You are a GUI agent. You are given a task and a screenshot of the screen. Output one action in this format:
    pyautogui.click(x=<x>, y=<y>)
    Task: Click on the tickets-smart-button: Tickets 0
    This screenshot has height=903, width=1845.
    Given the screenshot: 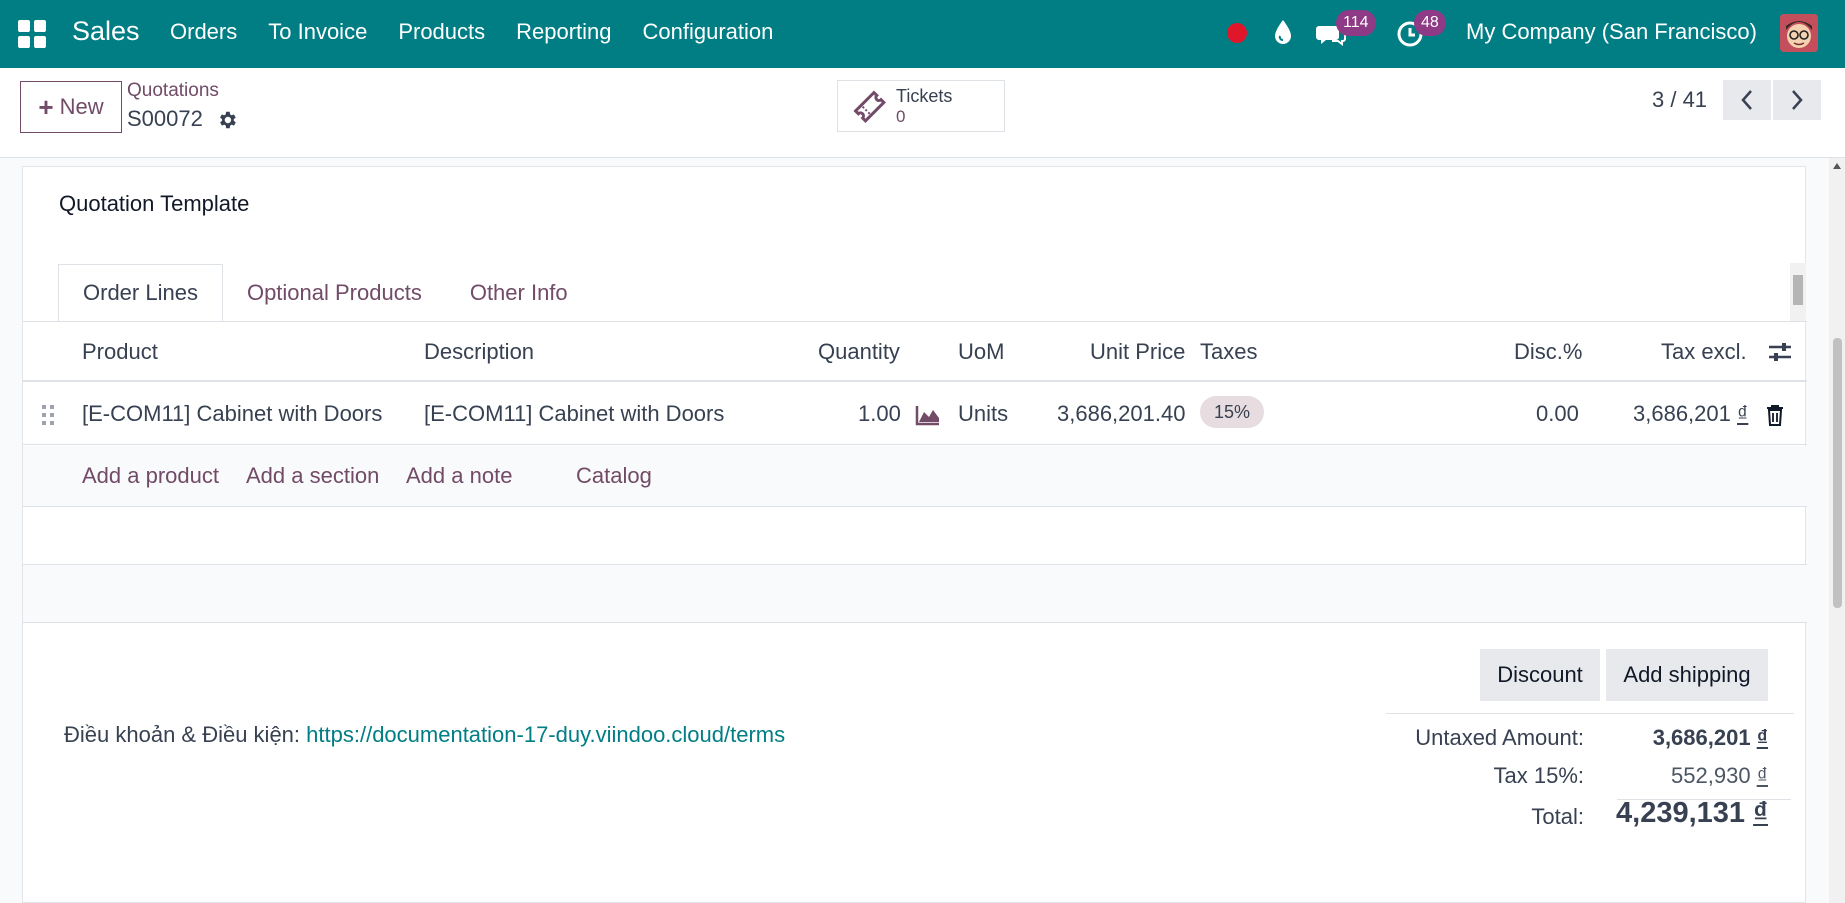 What is the action you would take?
    pyautogui.click(x=921, y=106)
    